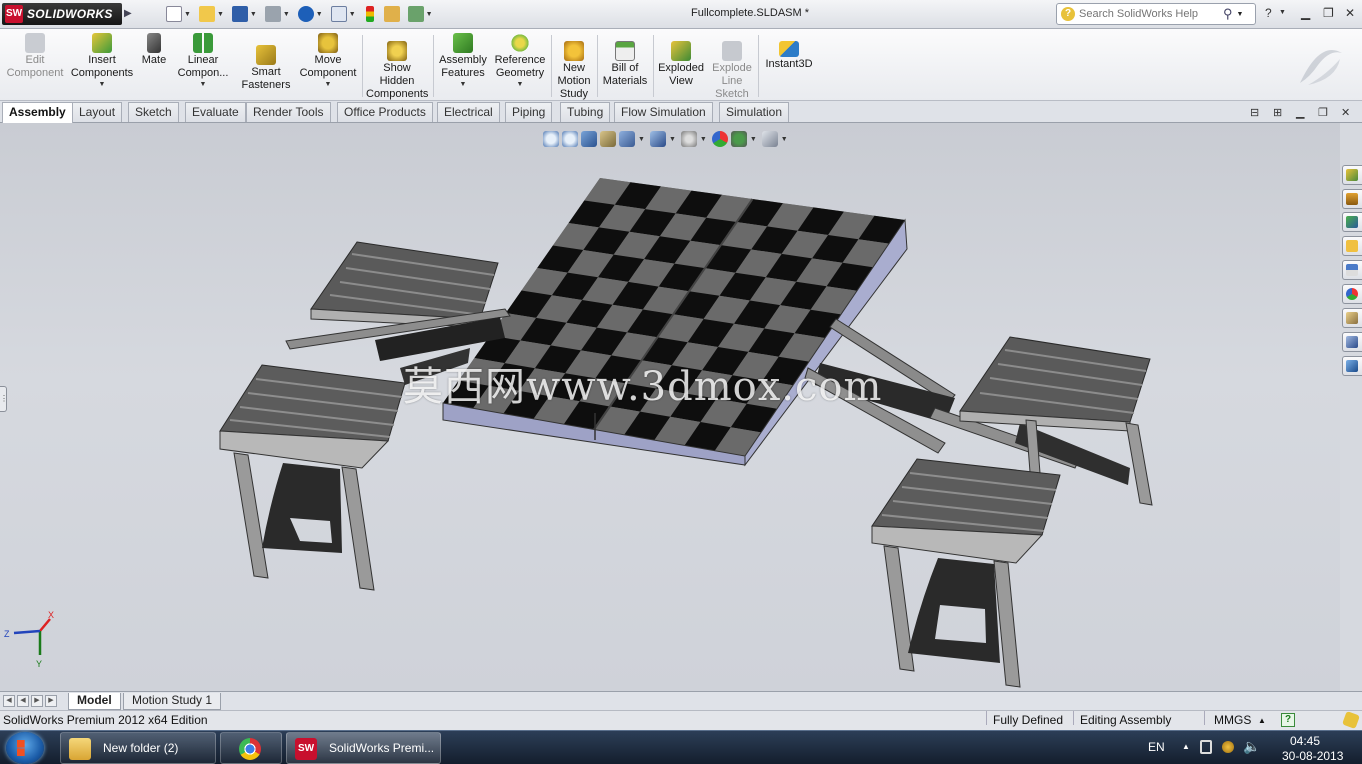  What do you see at coordinates (62, 14) in the screenshot?
I see `solidworks-logo: SW SOLIDWORKS` at bounding box center [62, 14].